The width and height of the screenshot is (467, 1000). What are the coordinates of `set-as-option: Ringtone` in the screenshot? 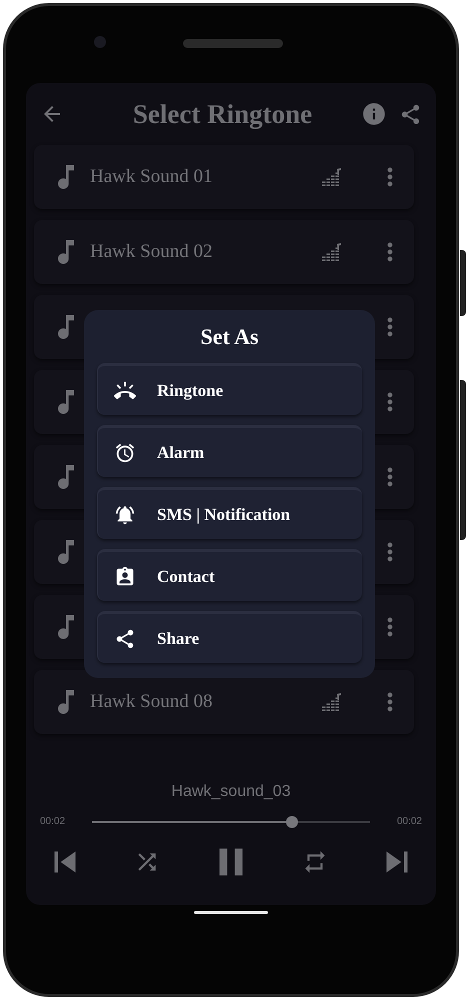 It's located at (229, 389).